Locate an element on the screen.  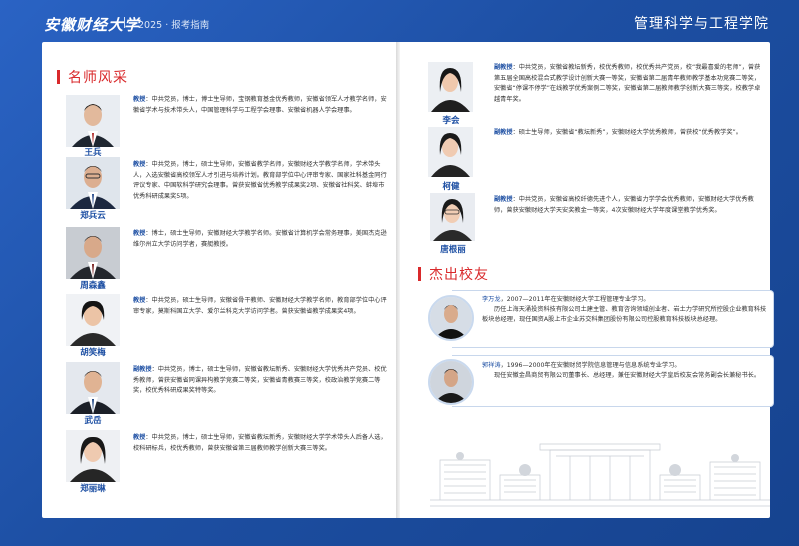
teacher-name: 李会 is located at coordinates (451, 121).